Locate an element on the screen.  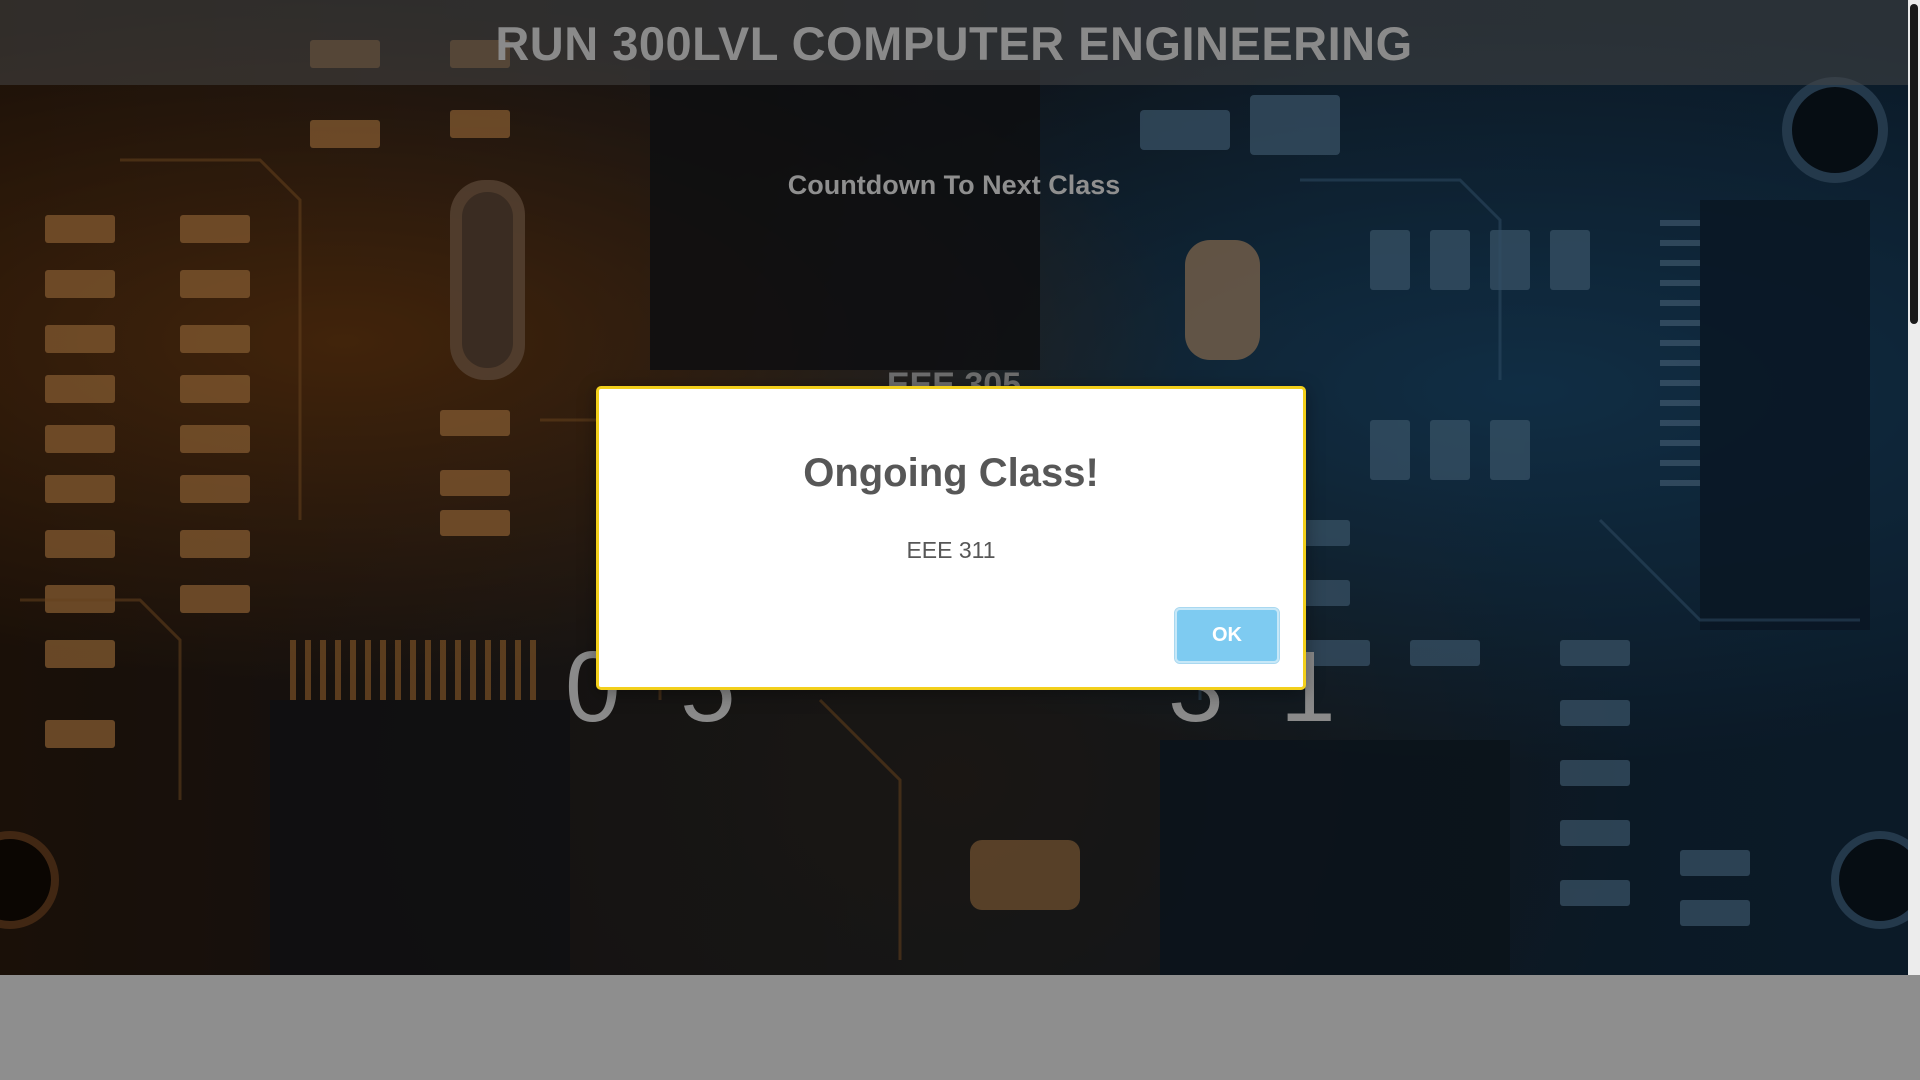
dialog-title: Ongoing Class! is located at coordinates (951, 473).